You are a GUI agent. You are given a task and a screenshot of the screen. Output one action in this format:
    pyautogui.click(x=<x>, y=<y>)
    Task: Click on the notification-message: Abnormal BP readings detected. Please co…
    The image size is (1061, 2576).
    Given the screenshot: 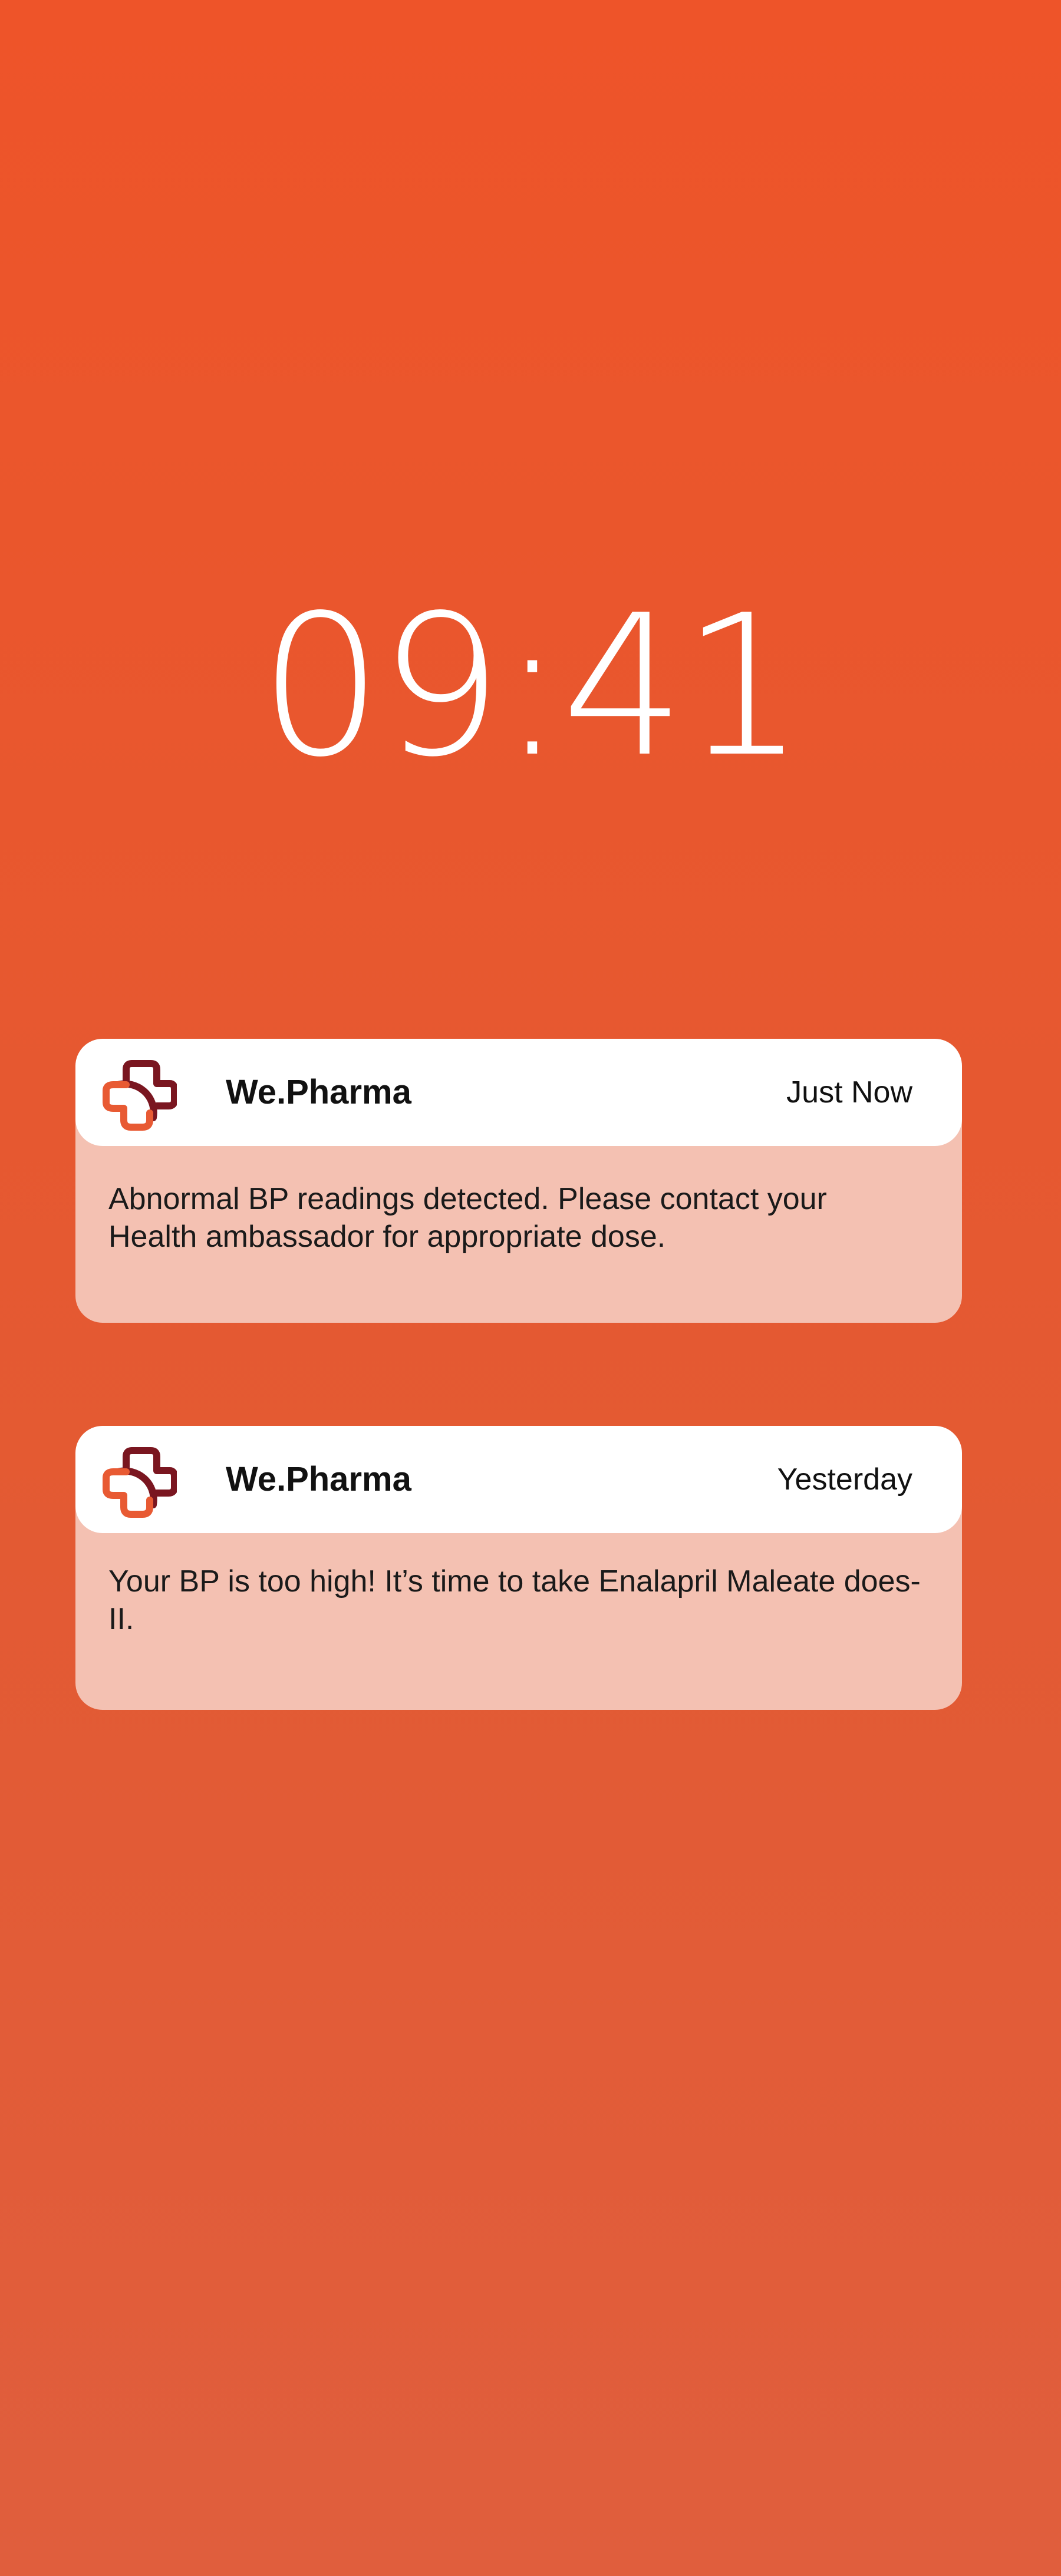 What is the action you would take?
    pyautogui.click(x=467, y=1218)
    